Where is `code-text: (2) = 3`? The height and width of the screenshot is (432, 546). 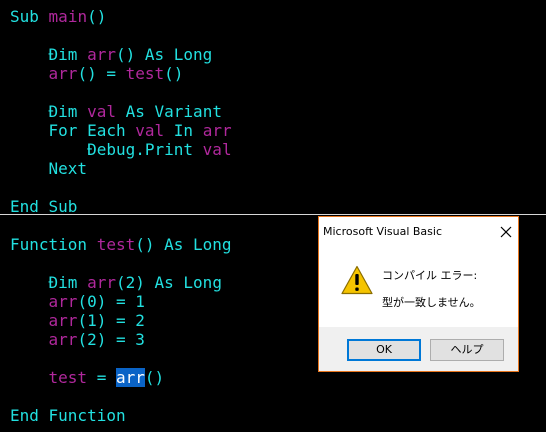 code-text: (2) = 3 is located at coordinates (111, 339).